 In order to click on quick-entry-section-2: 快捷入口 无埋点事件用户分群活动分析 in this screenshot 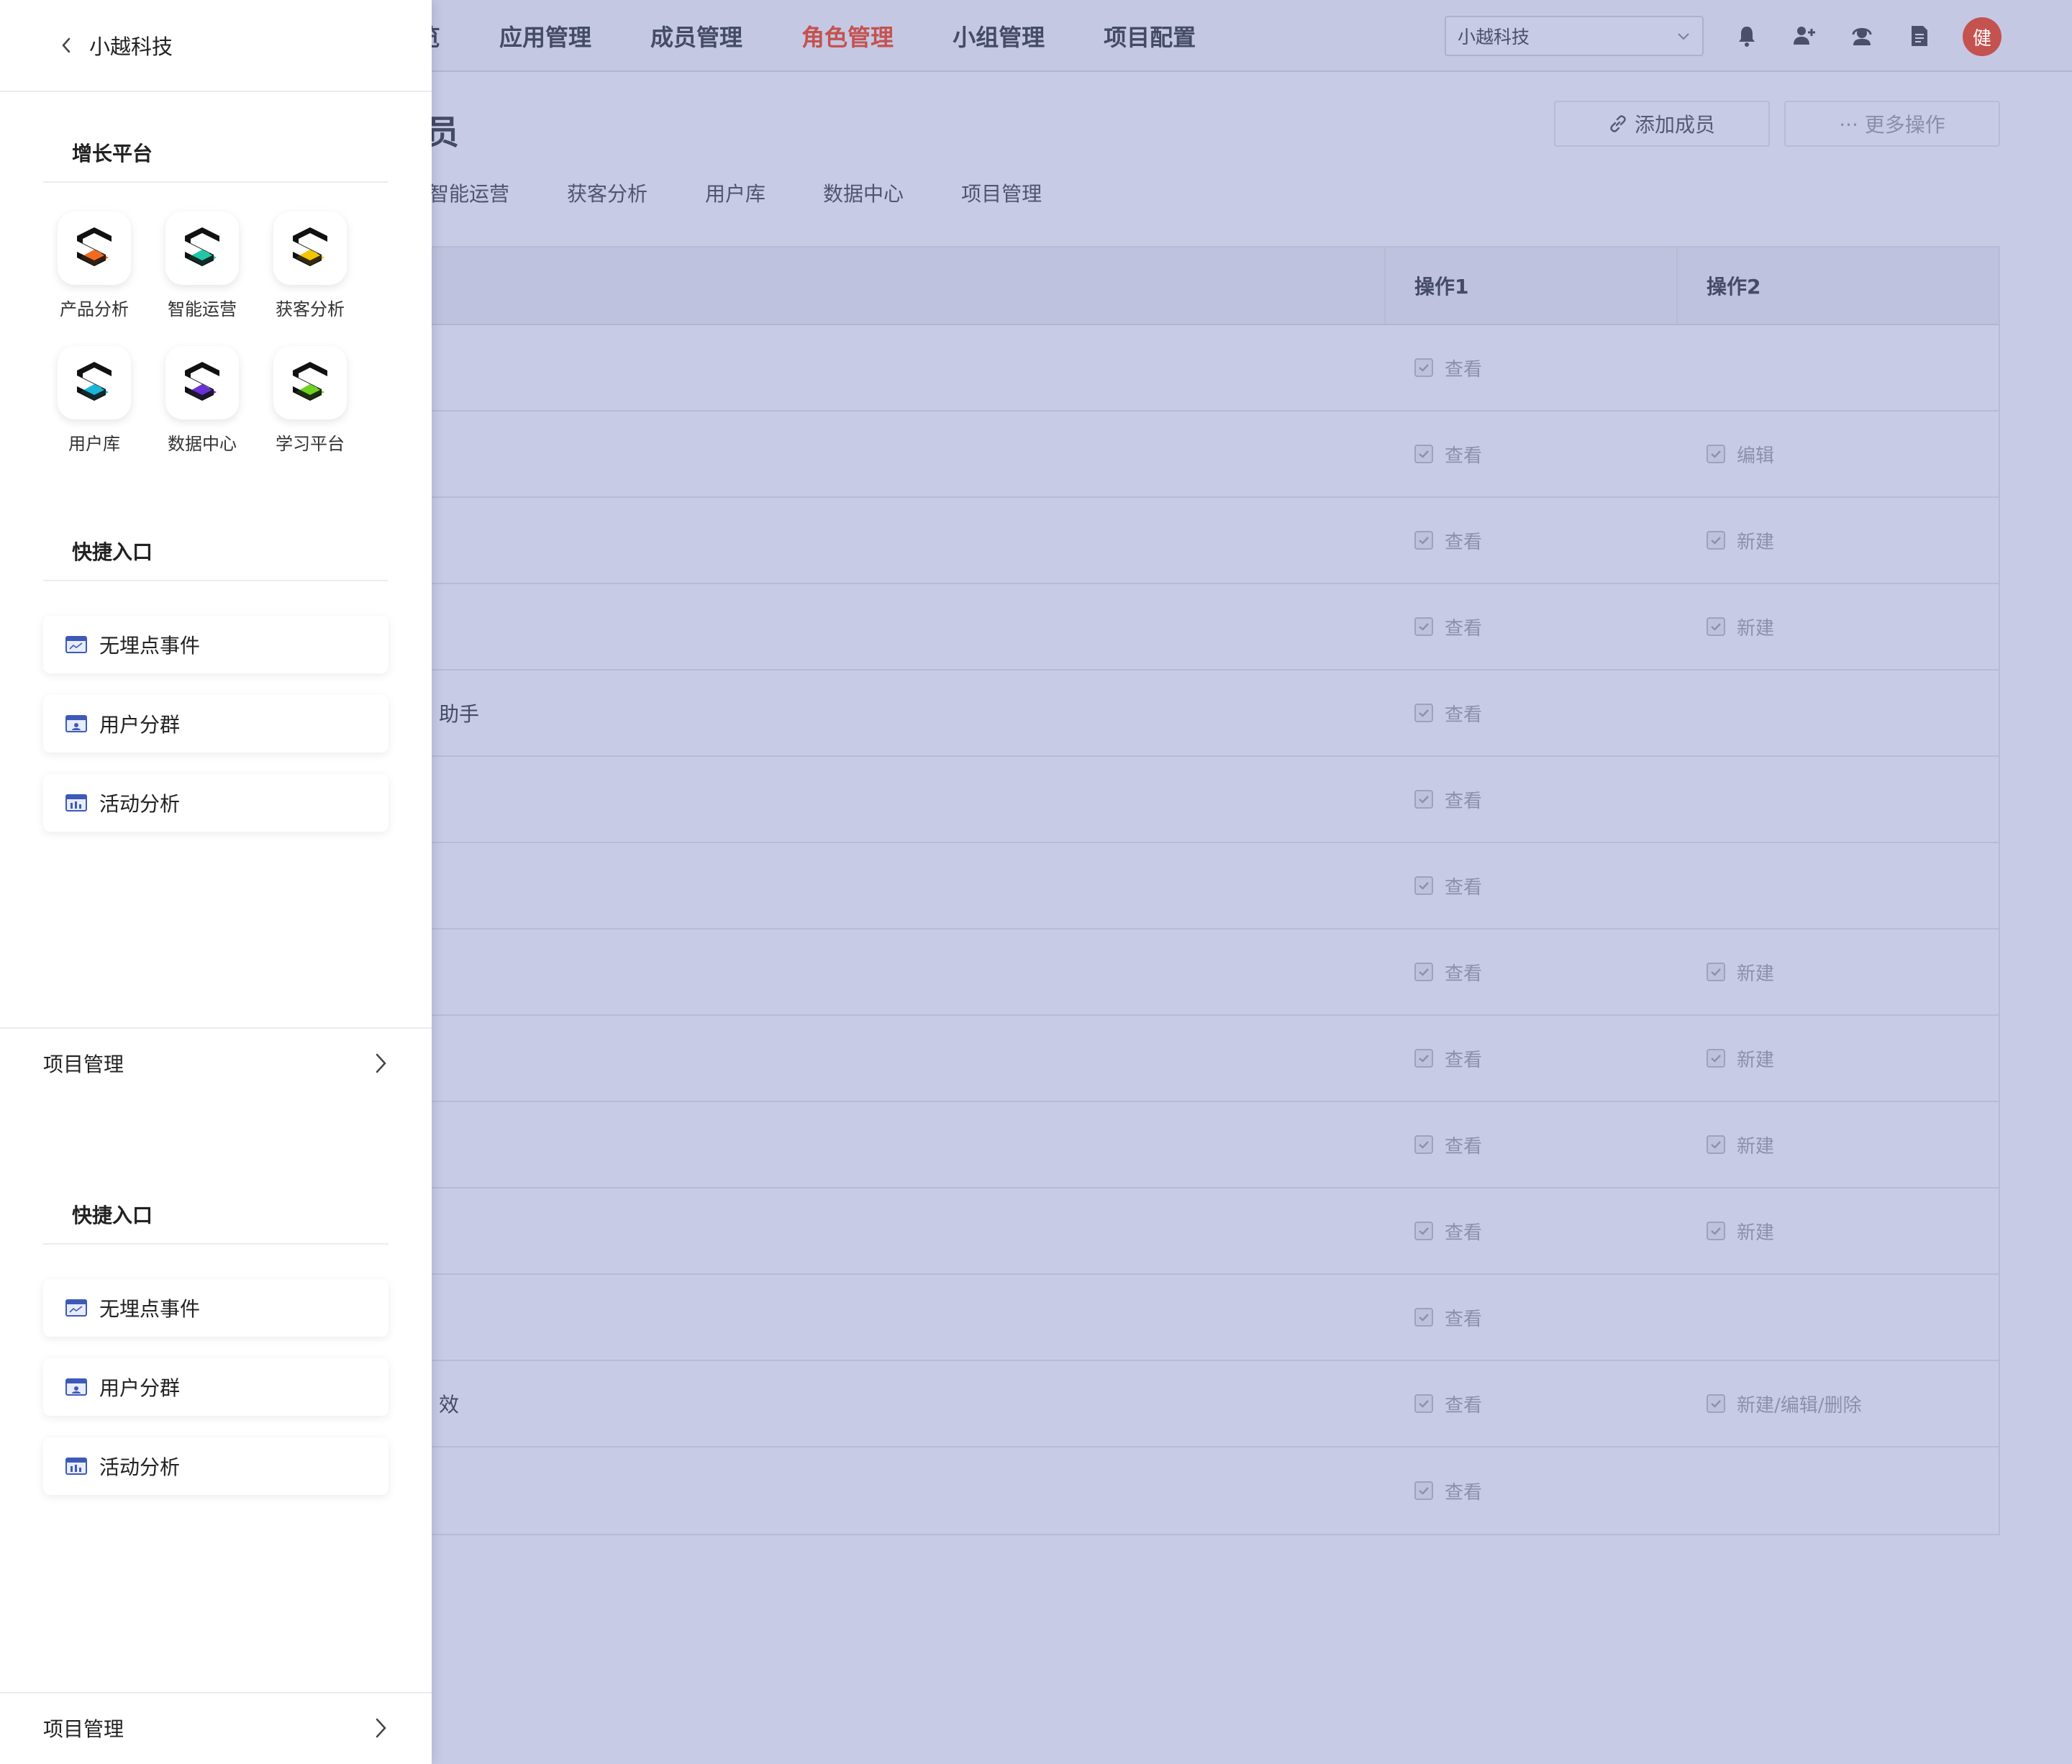, I will do `click(216, 1358)`.